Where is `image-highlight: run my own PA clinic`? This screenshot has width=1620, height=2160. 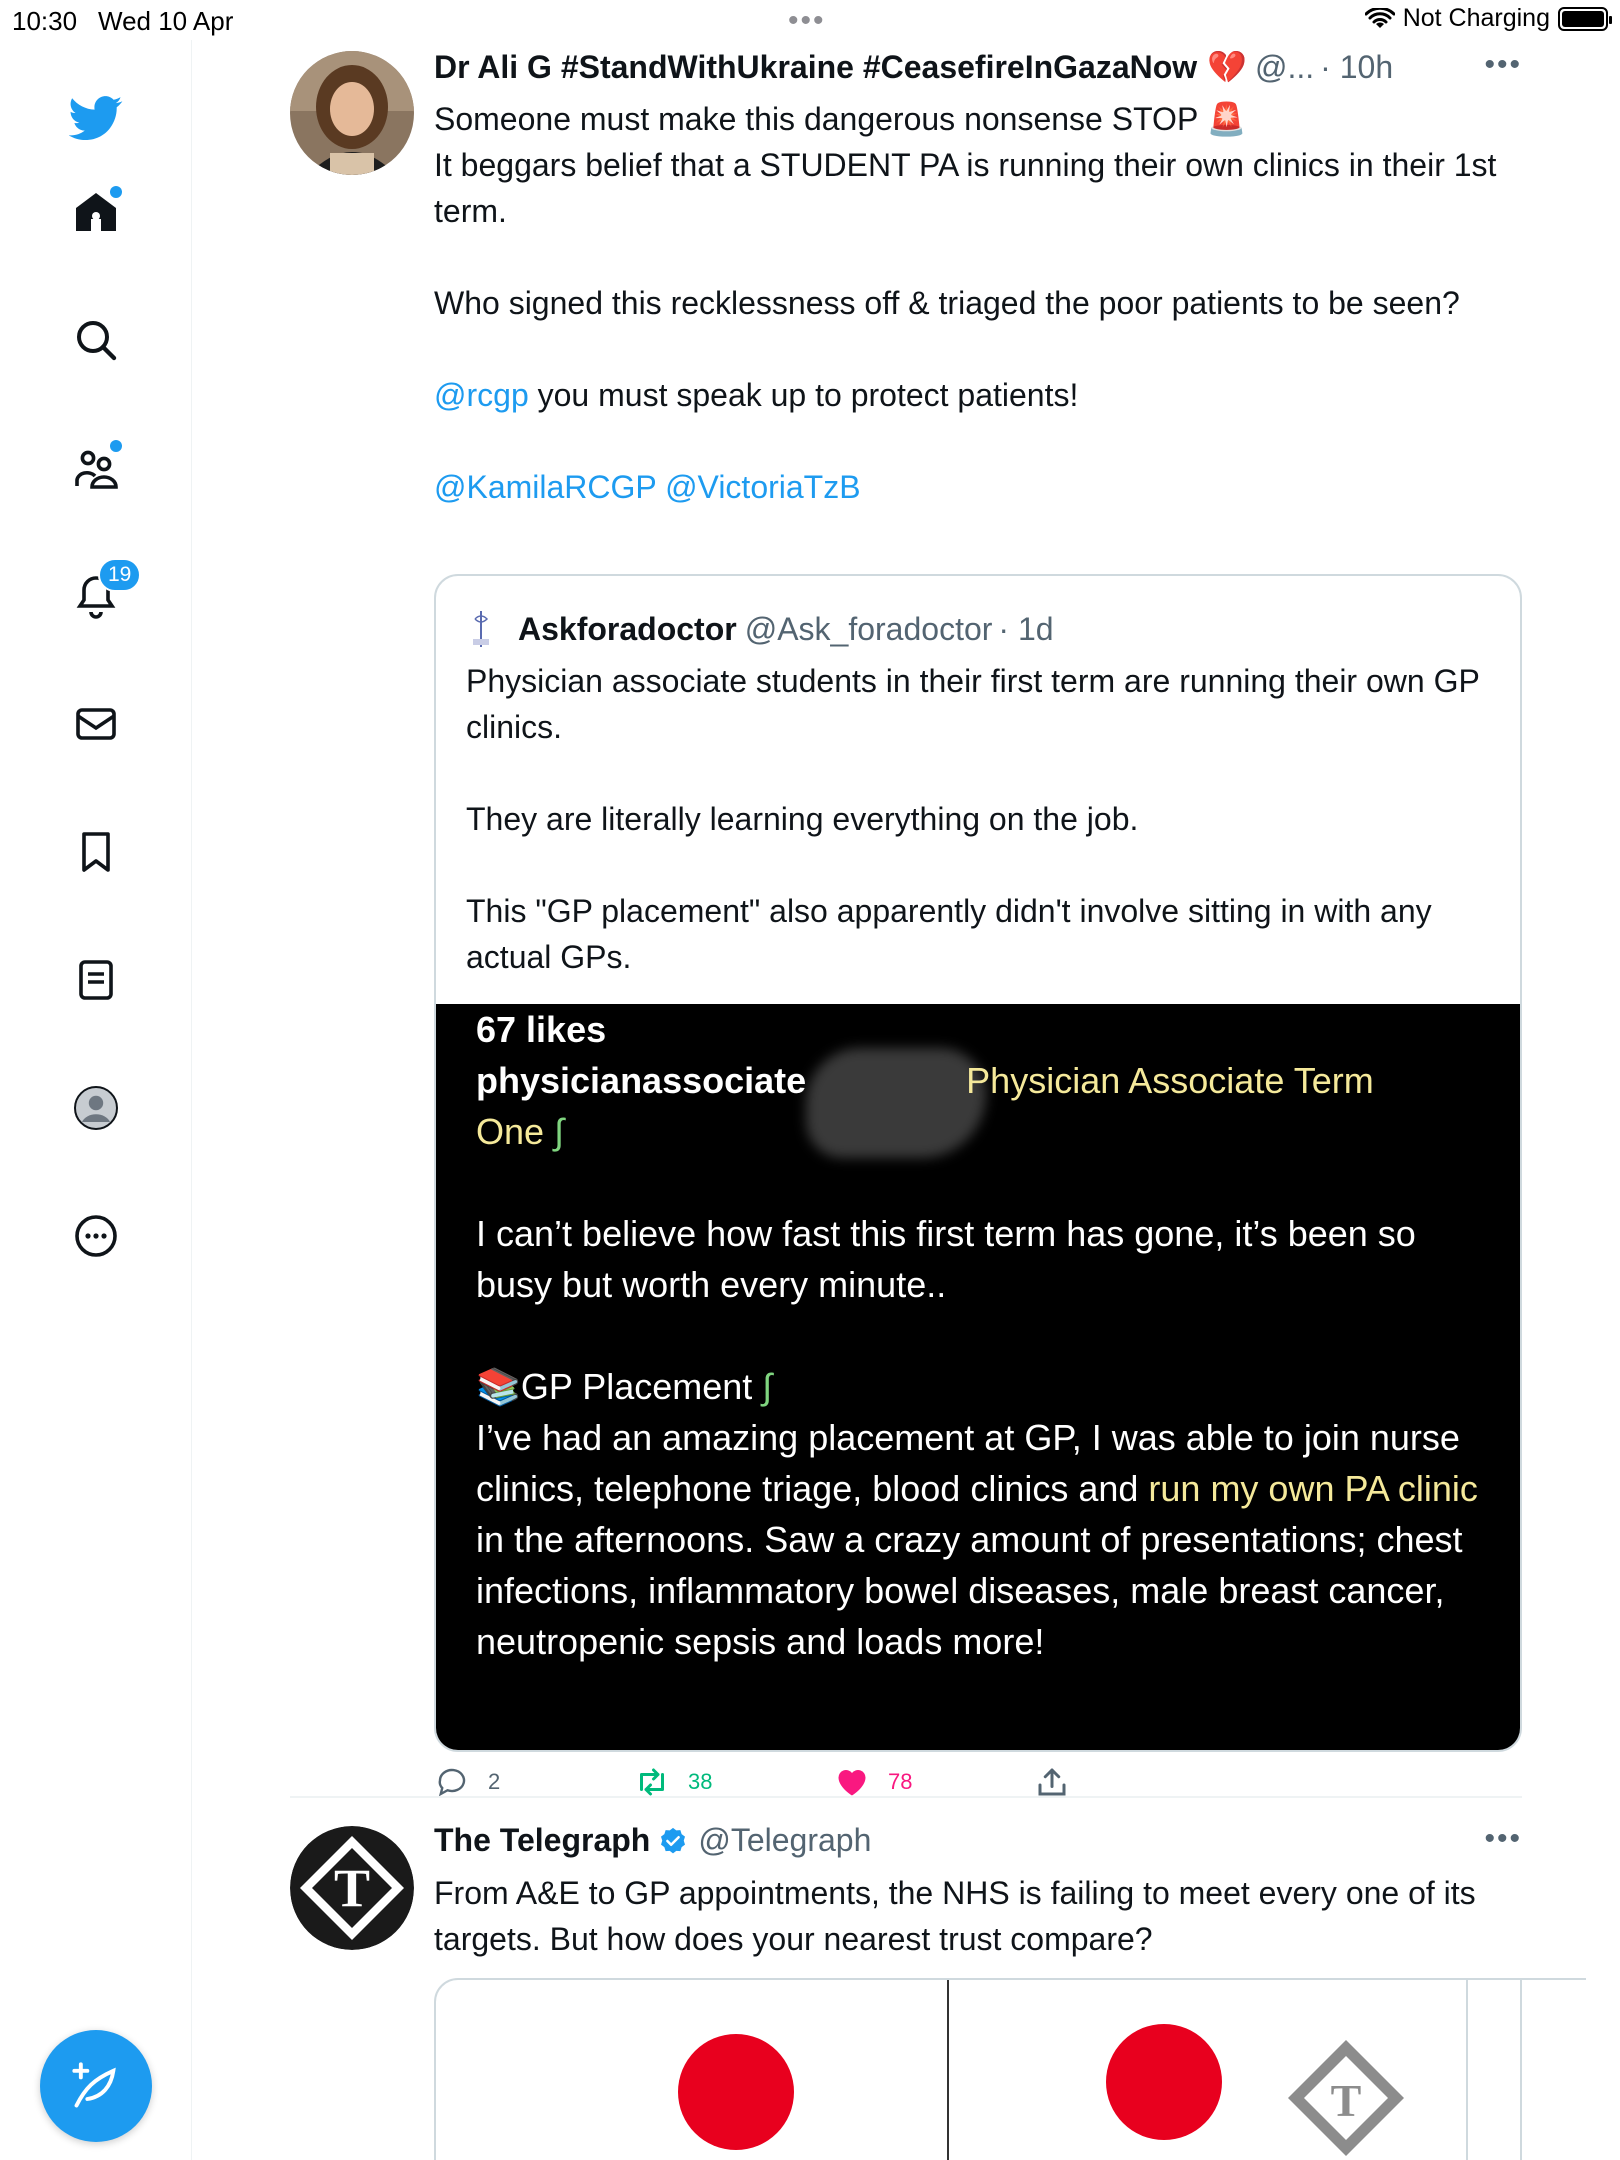
image-highlight: run my own PA clinic is located at coordinates (1313, 1488).